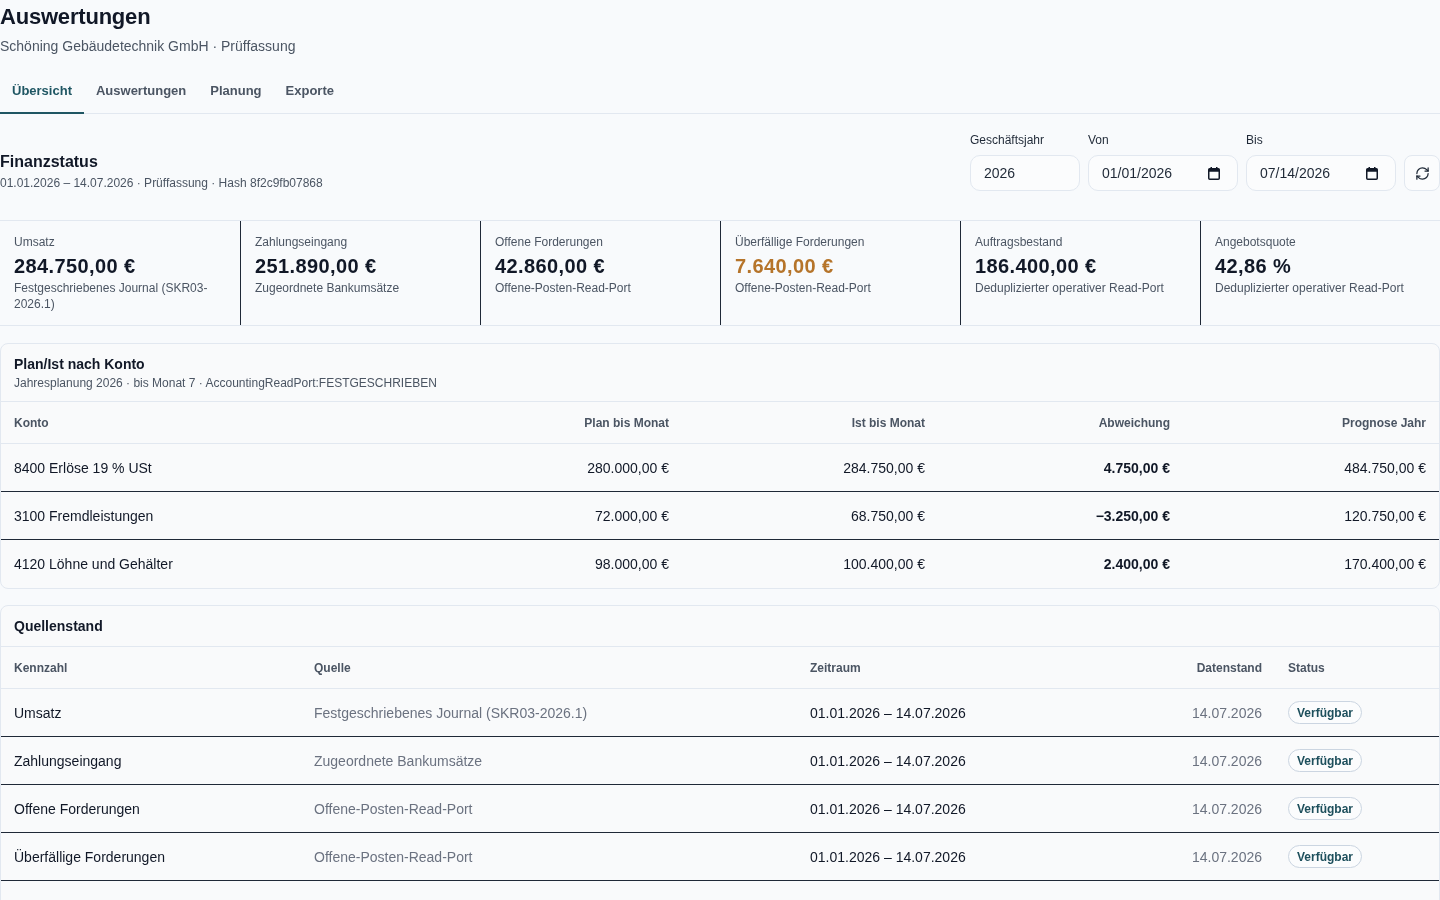 This screenshot has height=900, width=1440. I want to click on column-header: Plan bis Monat, so click(626, 422).